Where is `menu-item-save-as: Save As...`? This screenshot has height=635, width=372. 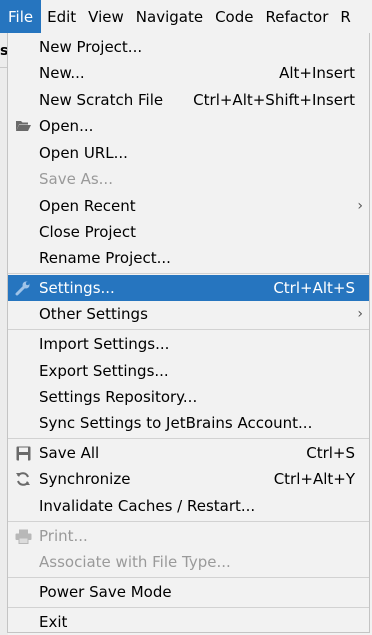
menu-item-save-as: Save As... is located at coordinates (188, 179).